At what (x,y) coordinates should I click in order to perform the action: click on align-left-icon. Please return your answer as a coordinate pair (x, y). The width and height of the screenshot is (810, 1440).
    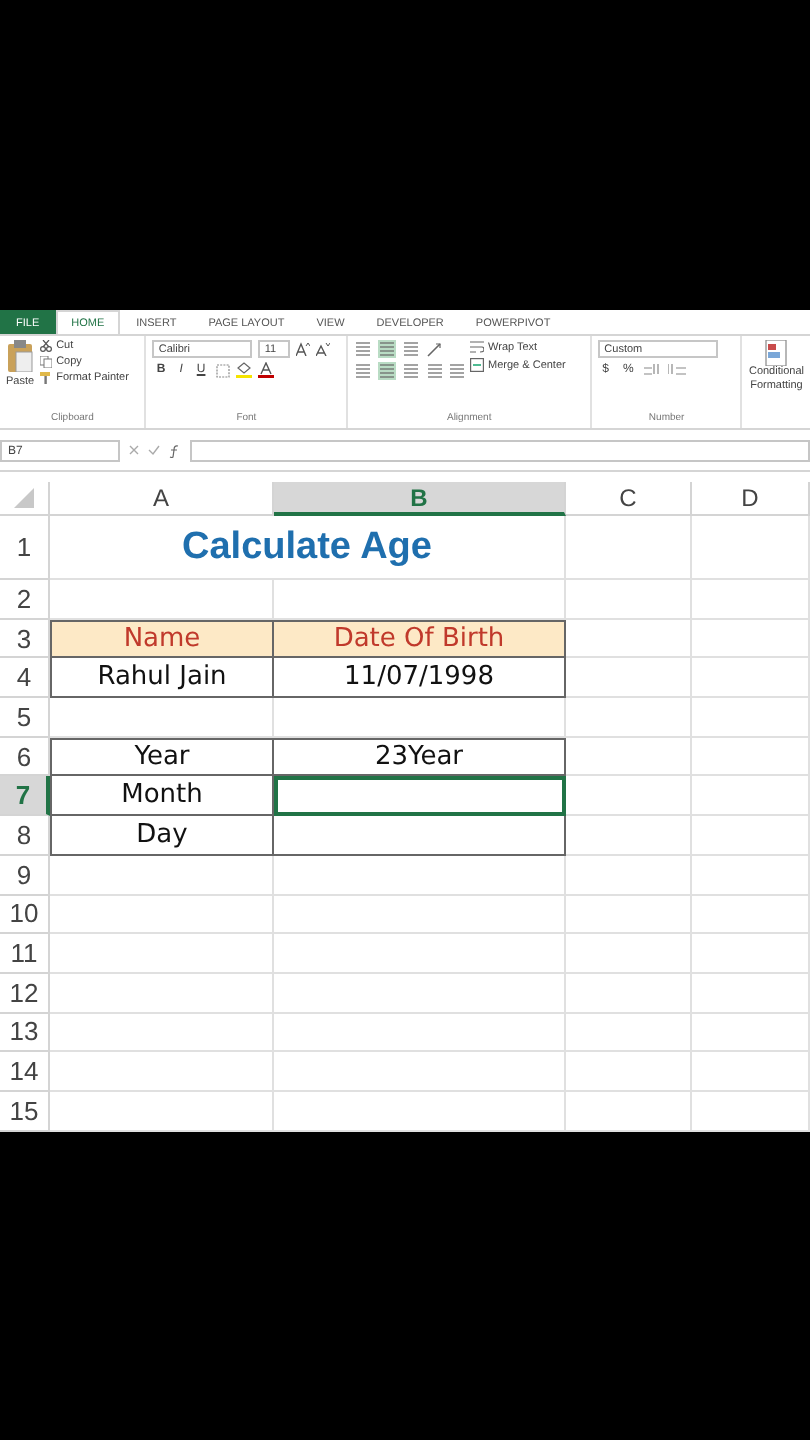
    Looking at the image, I should click on (363, 371).